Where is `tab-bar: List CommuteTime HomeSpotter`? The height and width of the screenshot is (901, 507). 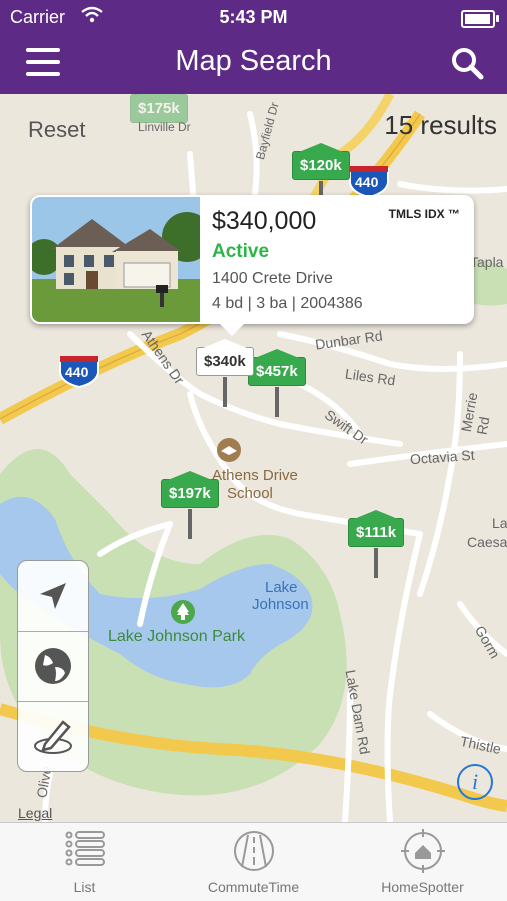 tab-bar: List CommuteTime HomeSpotter is located at coordinates (253, 861).